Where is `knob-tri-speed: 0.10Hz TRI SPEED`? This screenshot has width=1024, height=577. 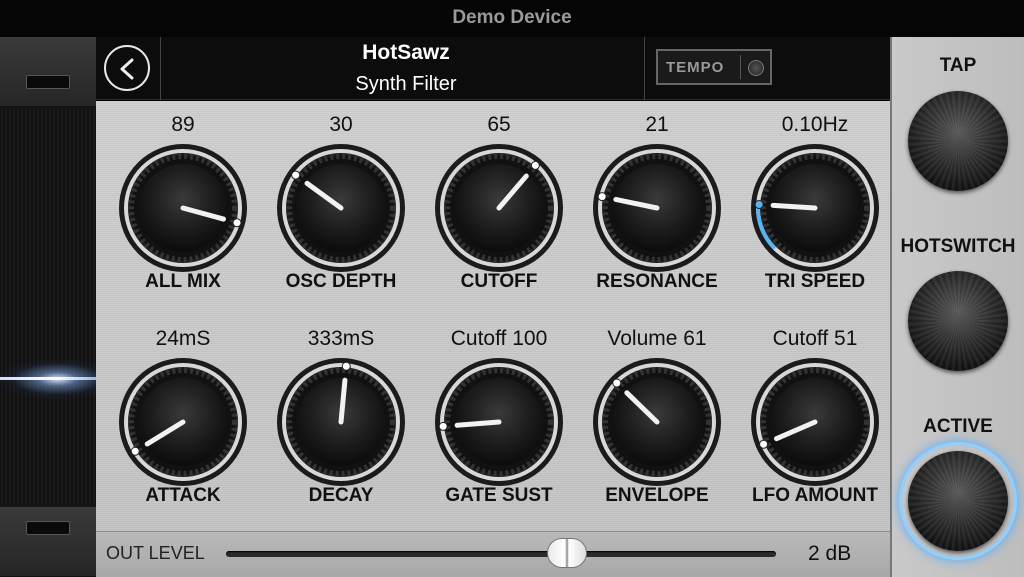
knob-tri-speed: 0.10Hz TRI SPEED is located at coordinates (815, 195).